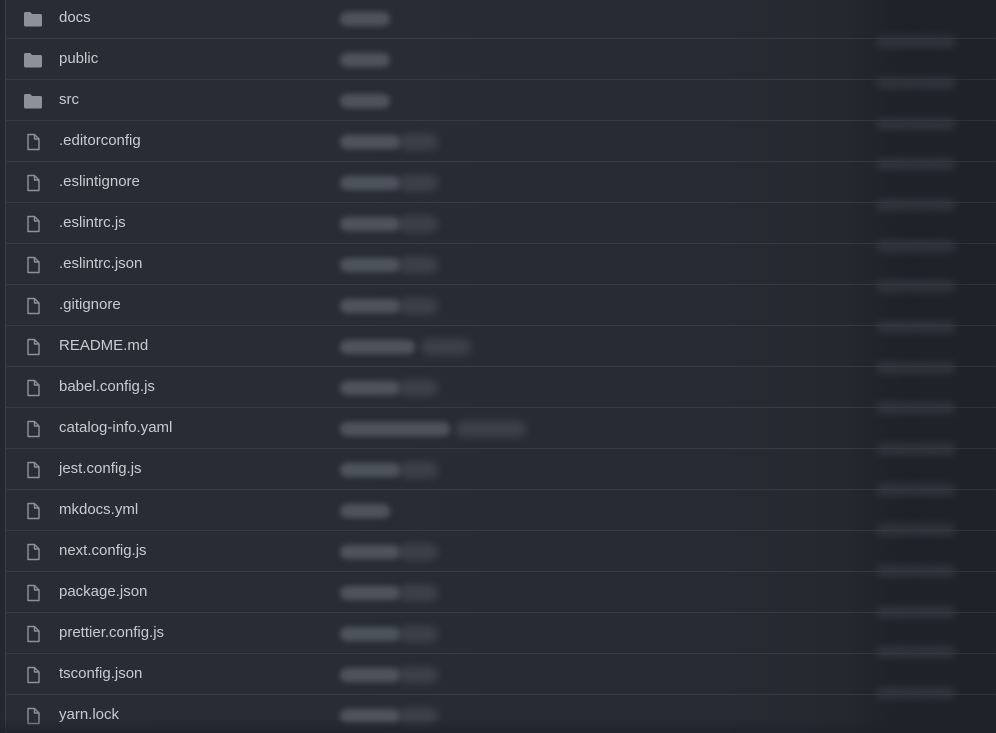  Describe the element at coordinates (498, 726) in the screenshot. I see `bottom-fade` at that location.